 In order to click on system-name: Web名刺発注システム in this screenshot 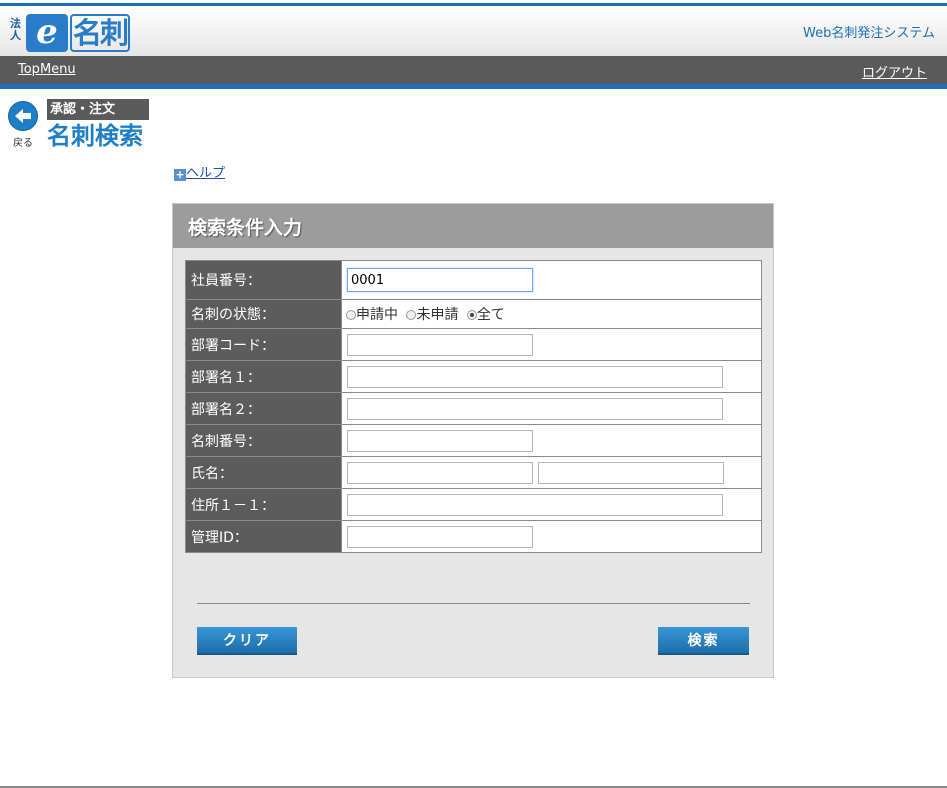, I will do `click(869, 33)`.